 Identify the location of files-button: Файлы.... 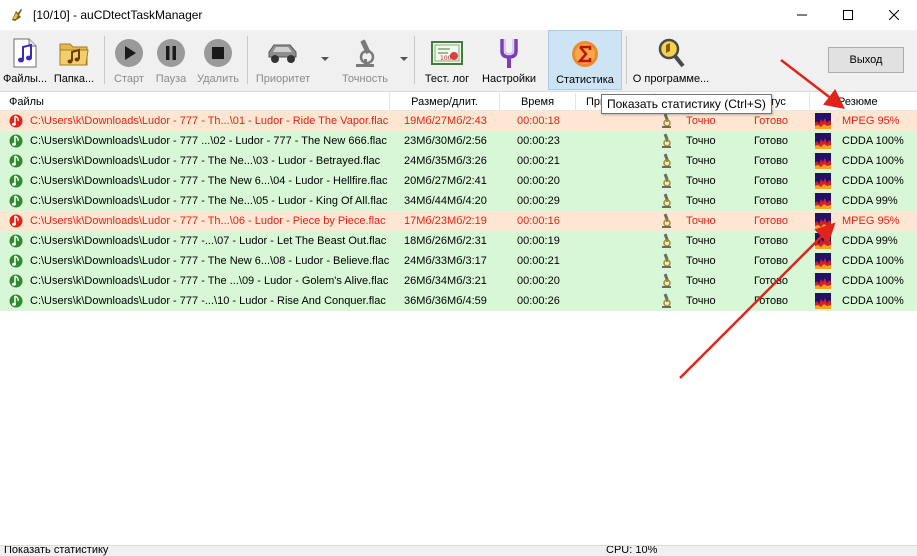
(25, 60).